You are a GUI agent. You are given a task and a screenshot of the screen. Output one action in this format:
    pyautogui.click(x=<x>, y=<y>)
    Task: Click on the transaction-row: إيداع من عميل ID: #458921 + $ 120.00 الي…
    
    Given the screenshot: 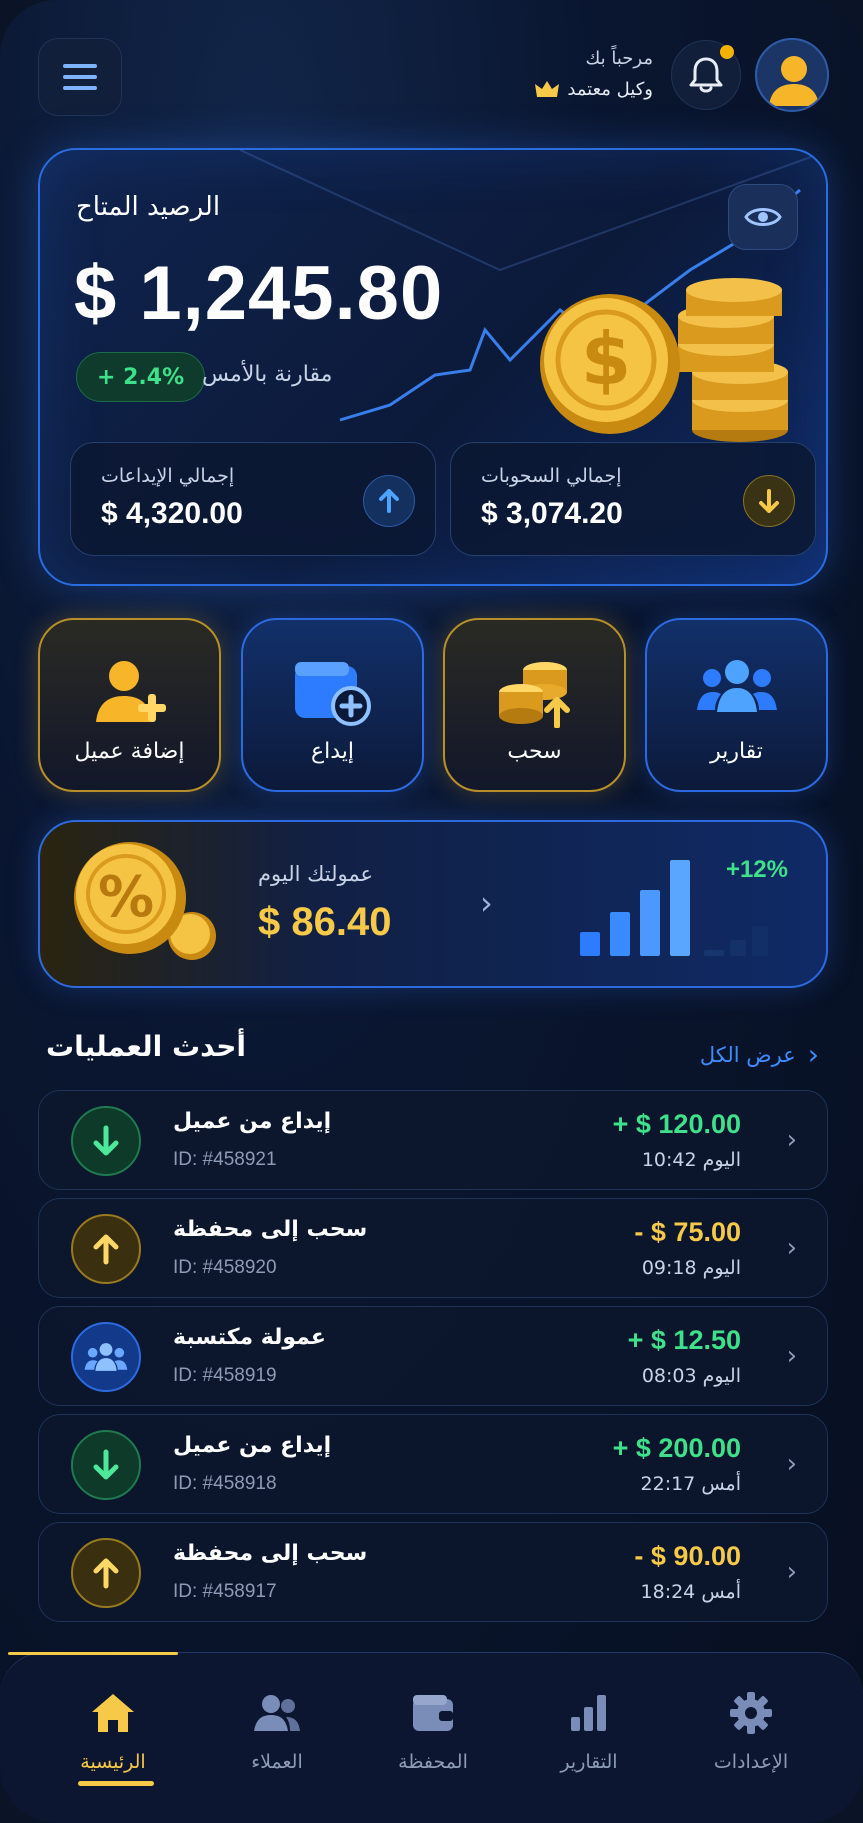 What is the action you would take?
    pyautogui.click(x=433, y=1140)
    